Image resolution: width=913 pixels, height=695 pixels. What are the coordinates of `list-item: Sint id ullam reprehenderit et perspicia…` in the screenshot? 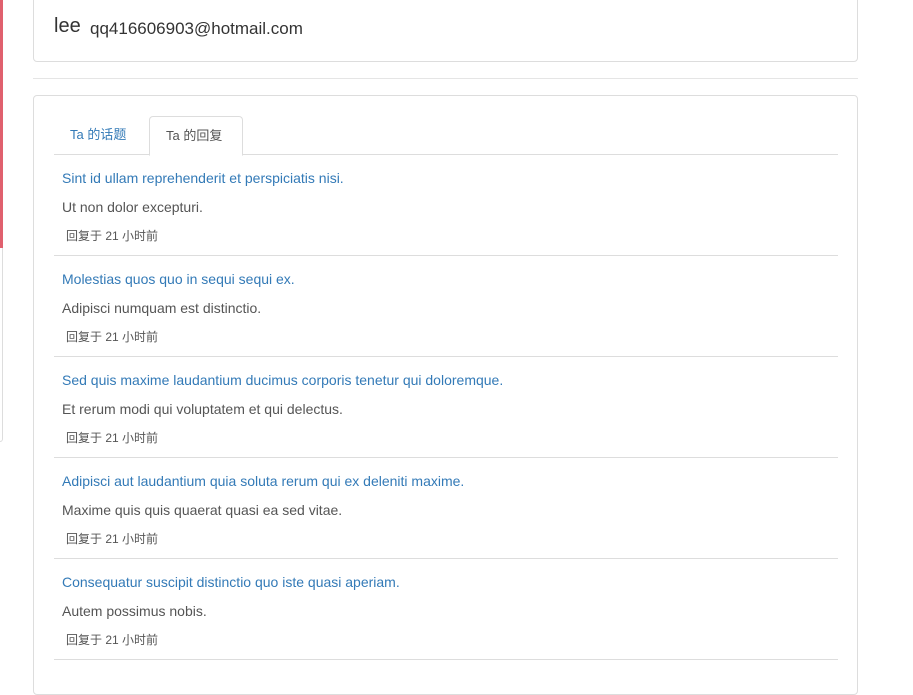 It's located at (446, 205).